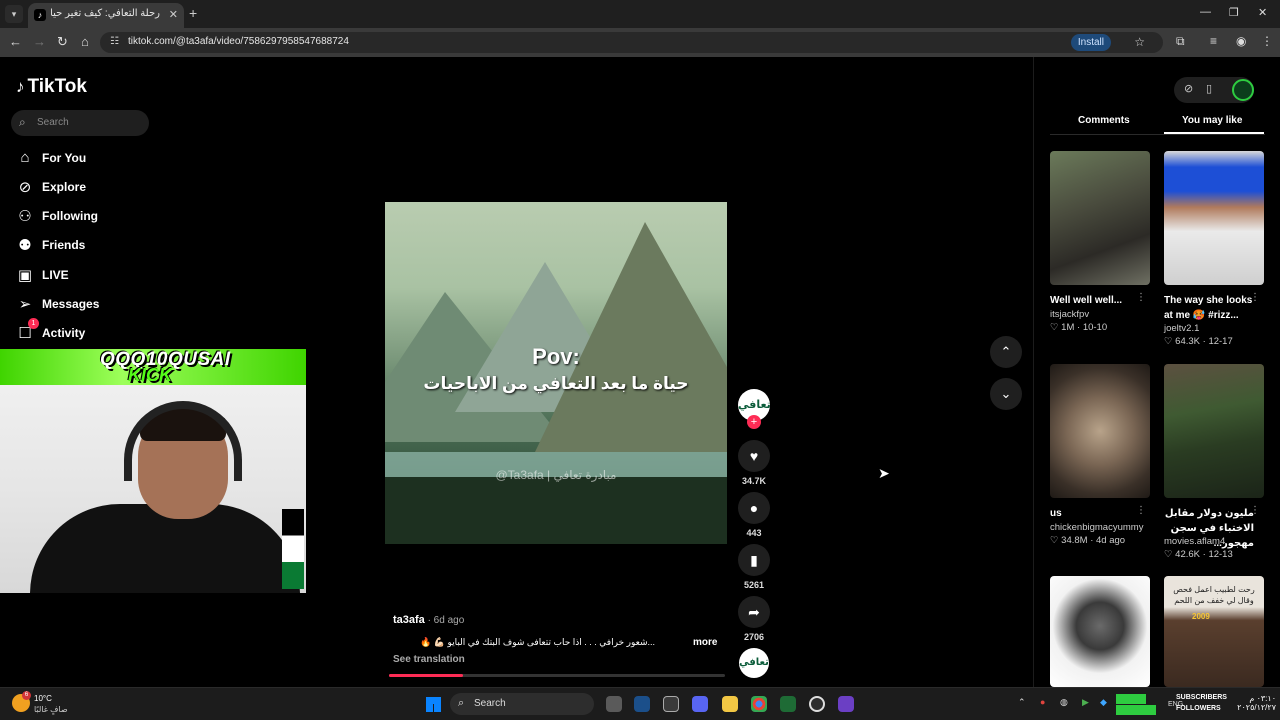 Image resolution: width=1280 pixels, height=720 pixels. What do you see at coordinates (1022, 702) in the screenshot?
I see `tray-overflow-icon: ⌃` at bounding box center [1022, 702].